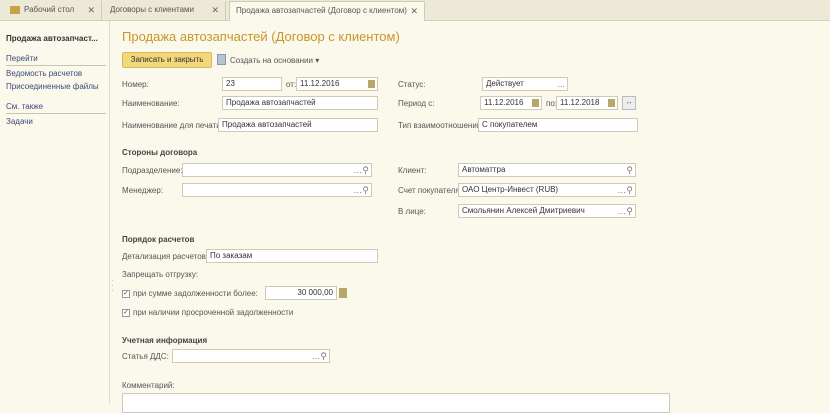 This screenshot has height=413, width=830. I want to click on comment-field, so click(396, 403).